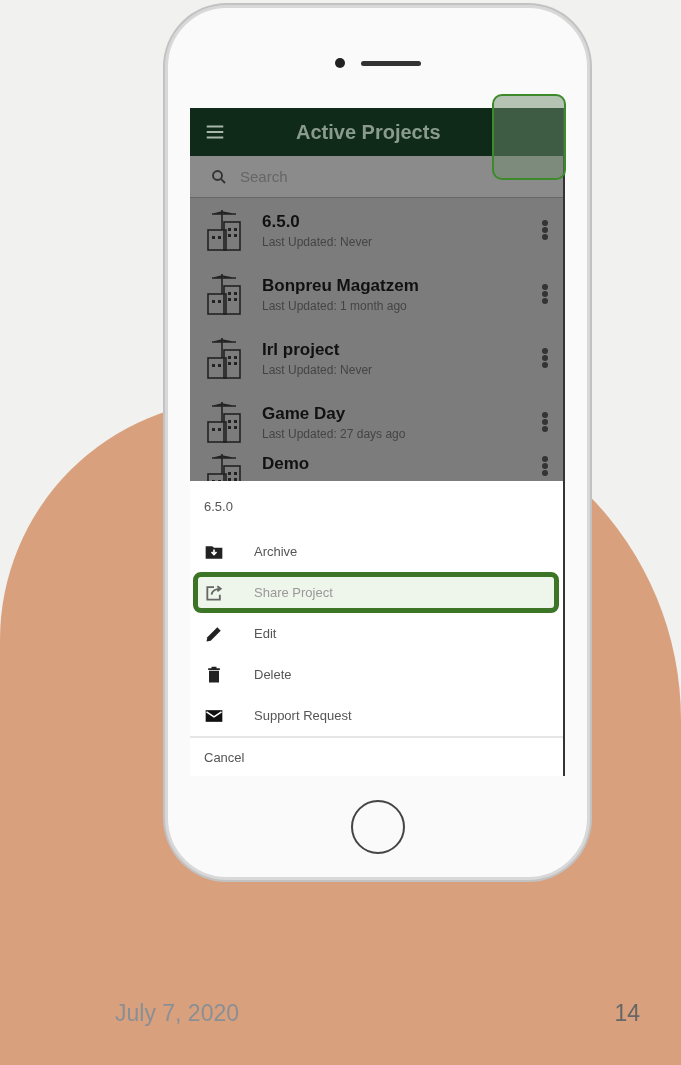  What do you see at coordinates (390, 63) in the screenshot?
I see `speaker-icon` at bounding box center [390, 63].